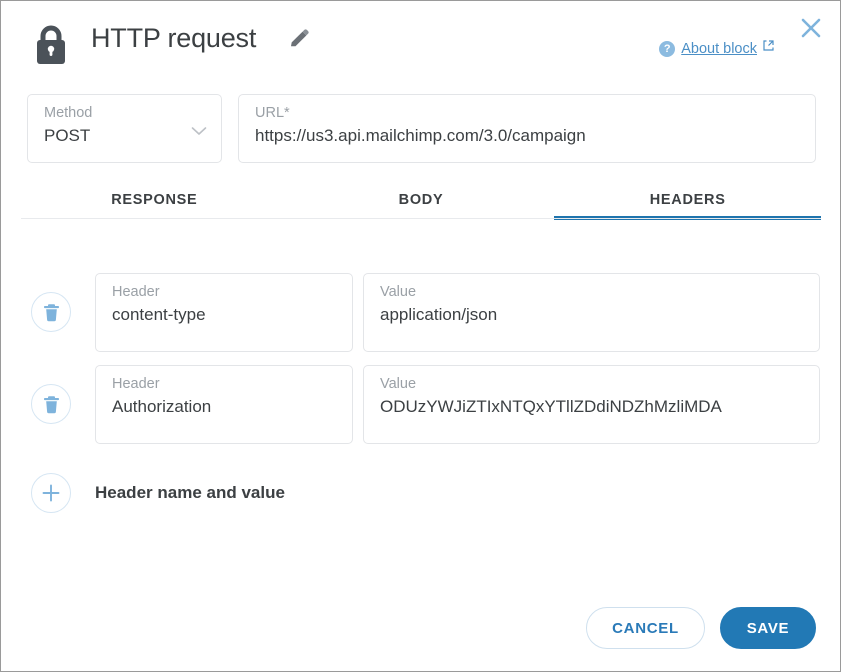  Describe the element at coordinates (51, 44) in the screenshot. I see `lock-icon` at that location.